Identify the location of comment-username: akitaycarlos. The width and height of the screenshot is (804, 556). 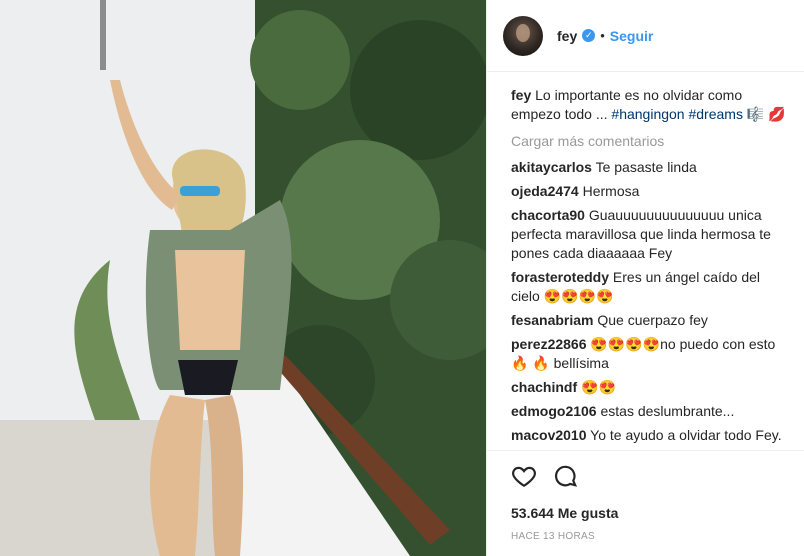
(551, 167).